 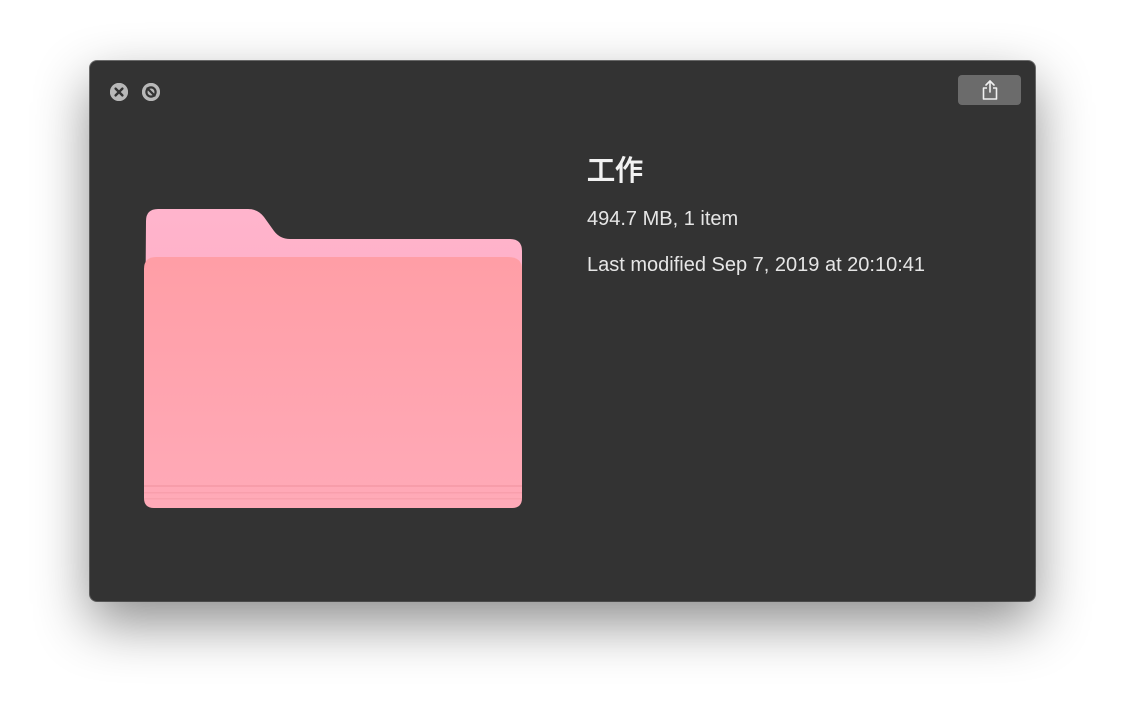 I want to click on file-size-summary: 494.7 MB, 1 item, so click(x=663, y=219).